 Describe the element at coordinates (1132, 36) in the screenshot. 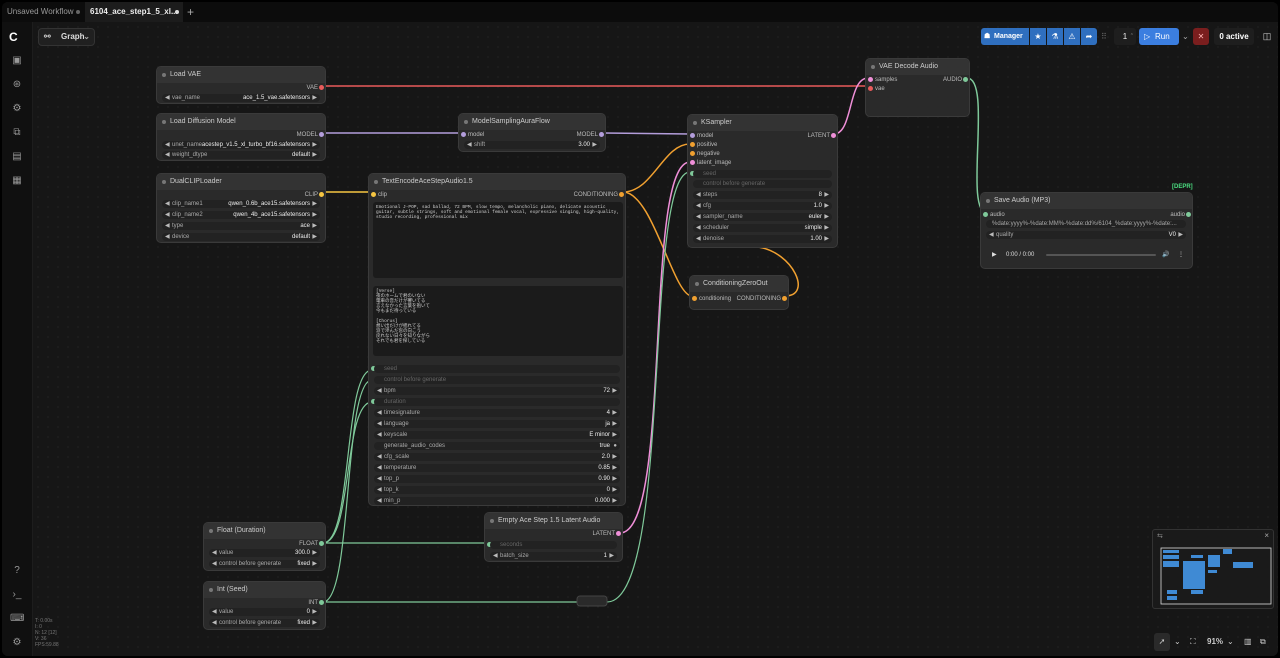

I see `stepper-icon: ⌃` at that location.